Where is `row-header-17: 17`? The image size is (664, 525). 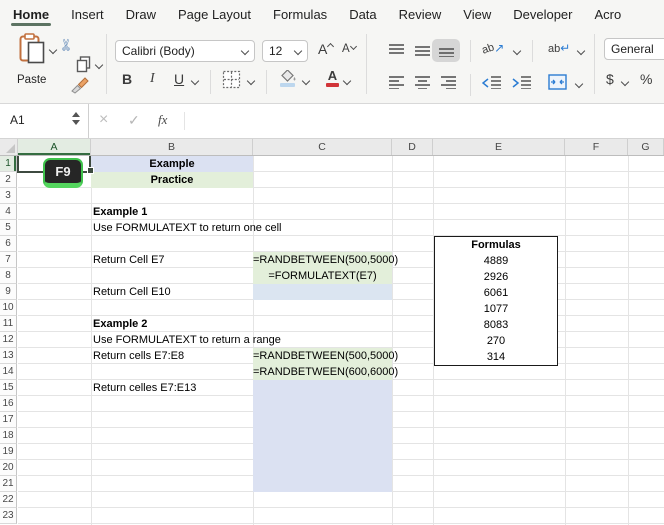 row-header-17: 17 is located at coordinates (8, 420).